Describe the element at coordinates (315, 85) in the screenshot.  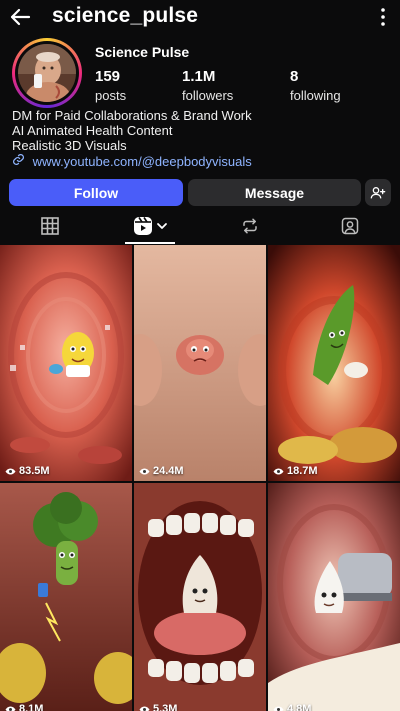
I see `following-count: 8 following` at that location.